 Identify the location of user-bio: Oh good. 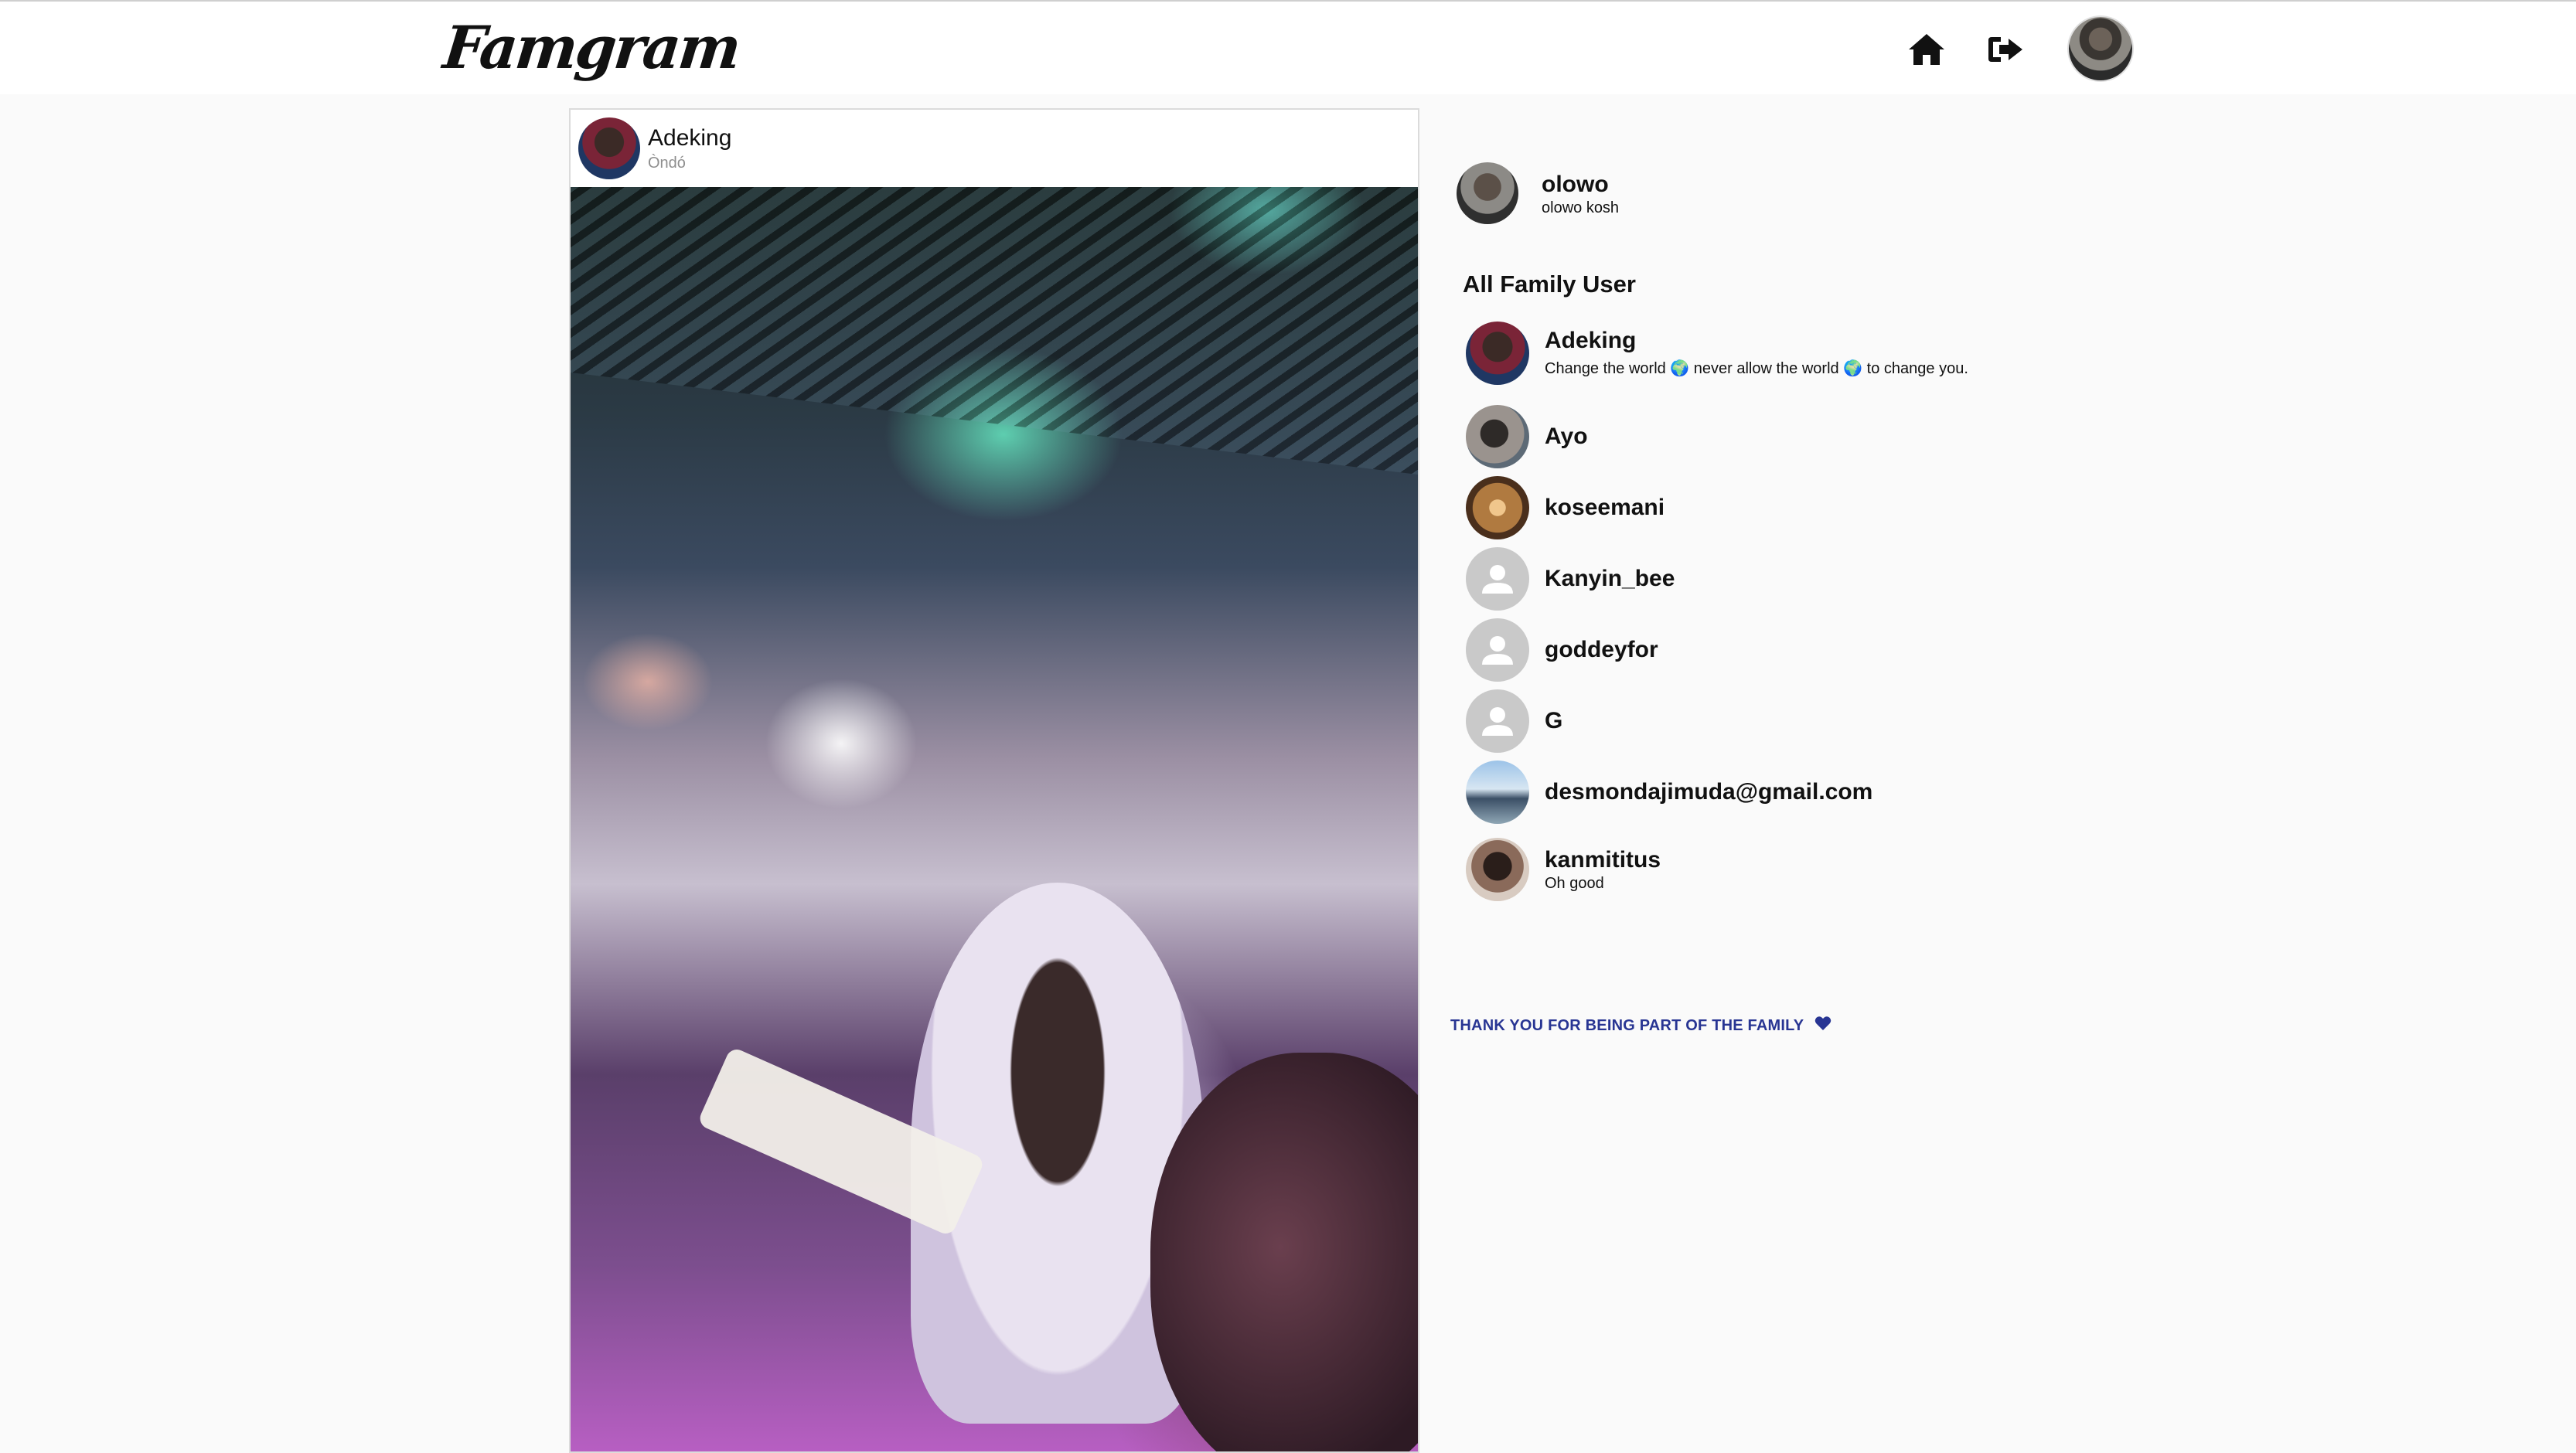
(1574, 883).